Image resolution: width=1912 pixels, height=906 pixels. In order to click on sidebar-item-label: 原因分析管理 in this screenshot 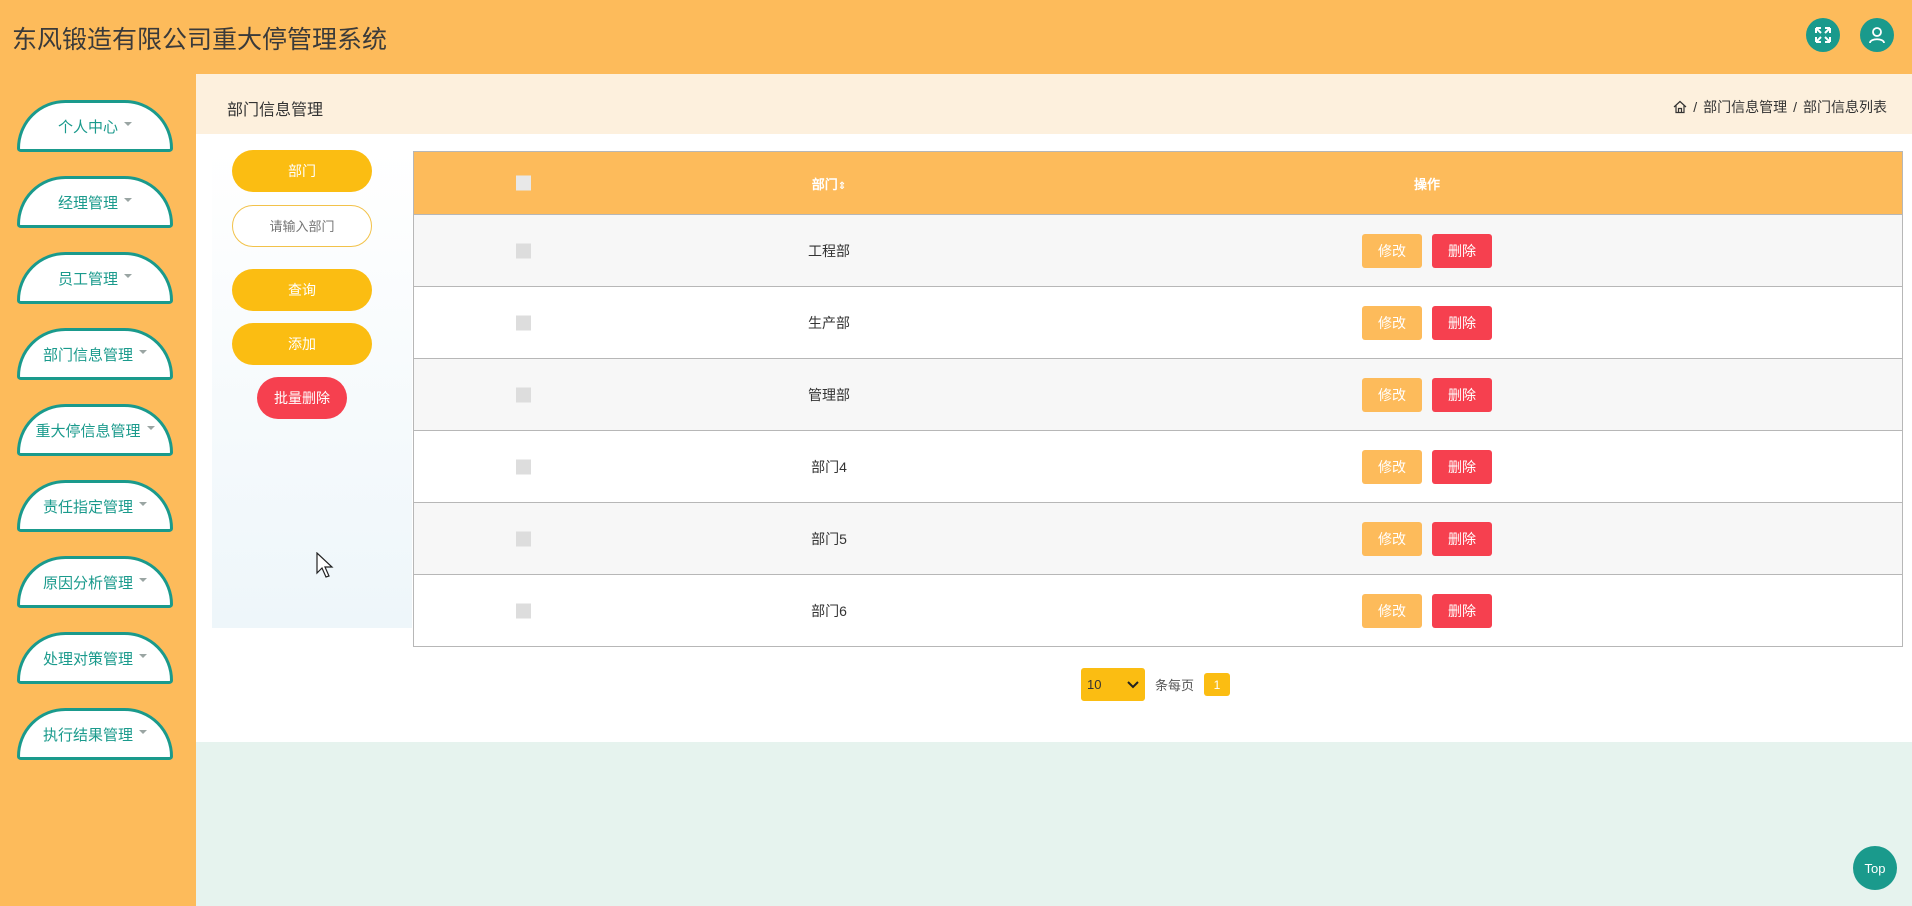, I will do `click(87, 583)`.